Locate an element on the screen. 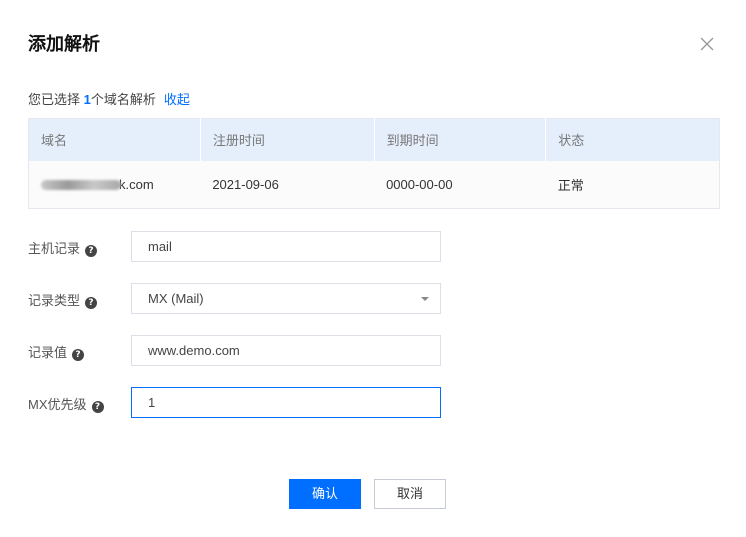  summary-suffix: 个域名解析 is located at coordinates (123, 99).